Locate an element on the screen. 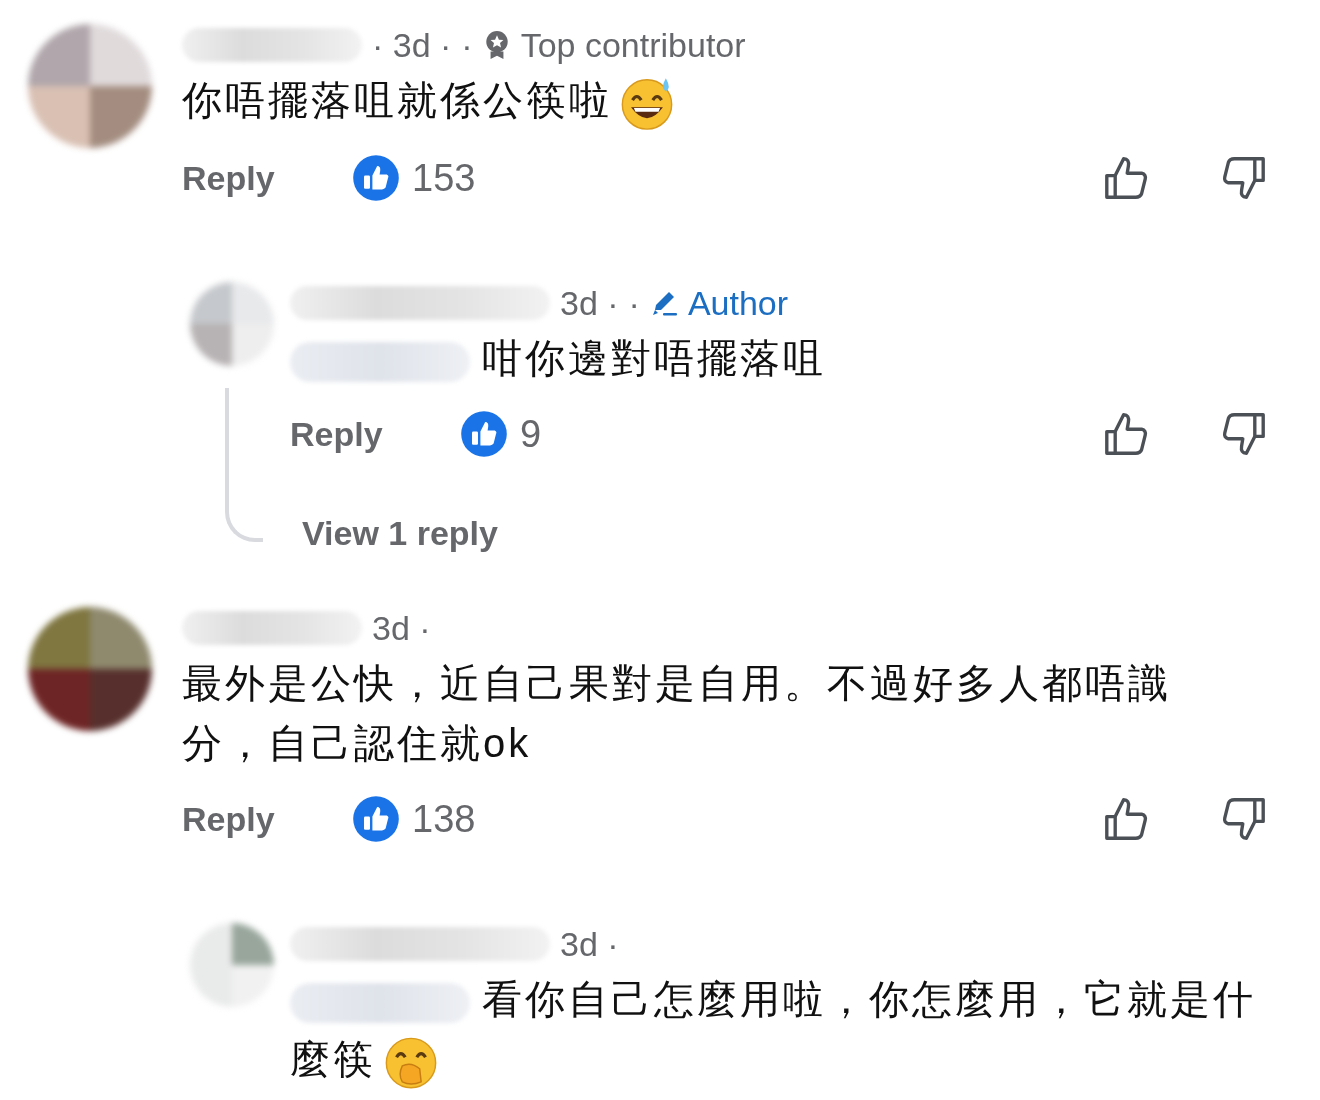 The image size is (1320, 1100). badge-label: Top contributor is located at coordinates (633, 45).